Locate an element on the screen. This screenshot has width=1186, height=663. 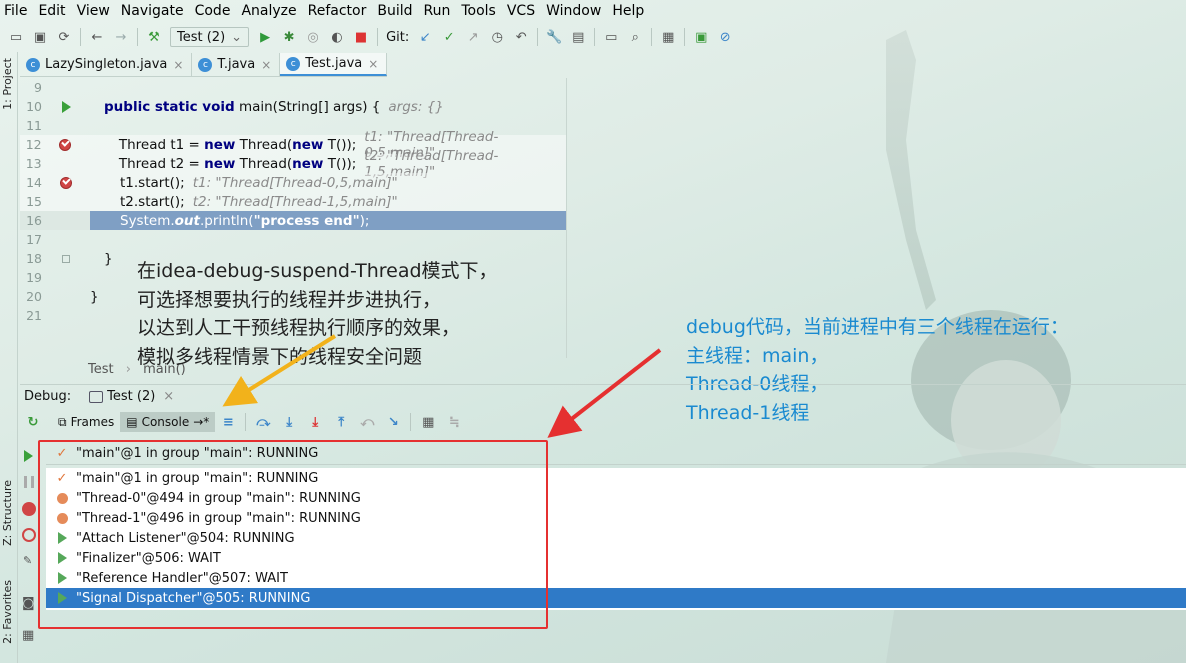
debug-bug-icon: ✱ is located at coordinates (289, 37).